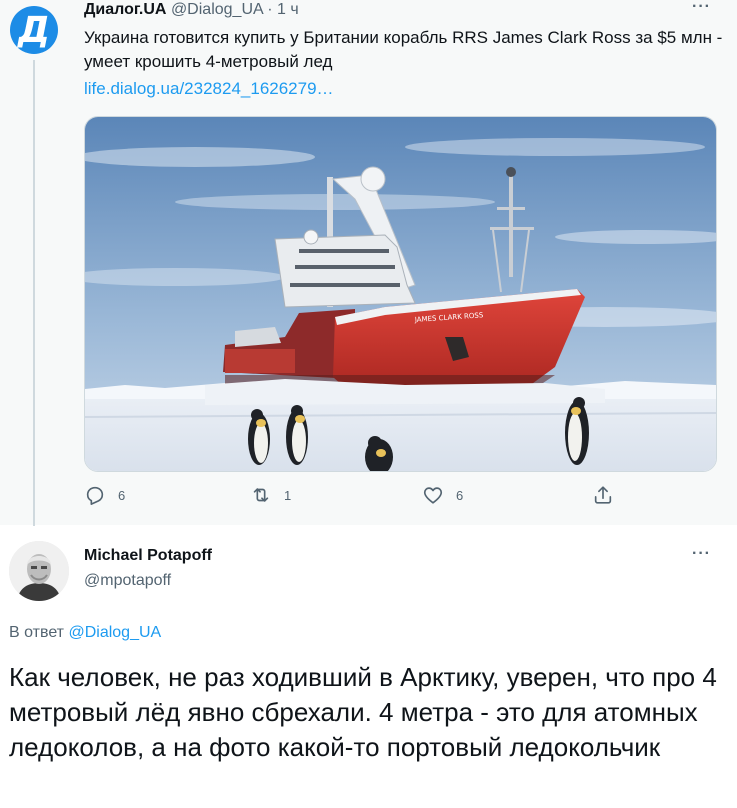 The width and height of the screenshot is (737, 808). What do you see at coordinates (270, 495) in the screenshot?
I see `retweet-button: 1` at bounding box center [270, 495].